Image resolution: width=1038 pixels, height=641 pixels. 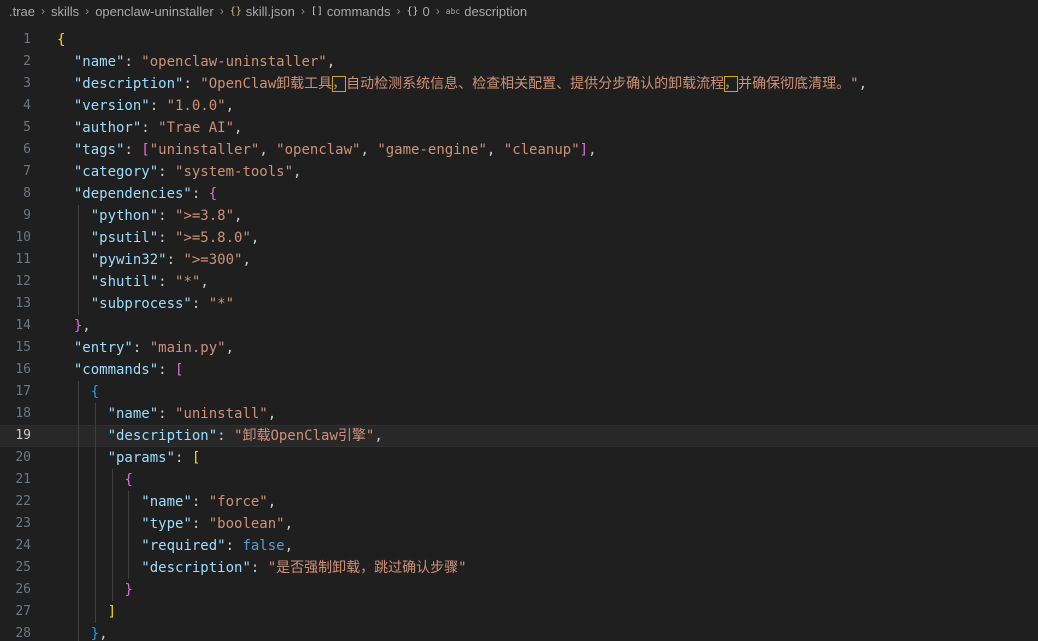 What do you see at coordinates (426, 11) in the screenshot?
I see `breadcrumb-label: 0` at bounding box center [426, 11].